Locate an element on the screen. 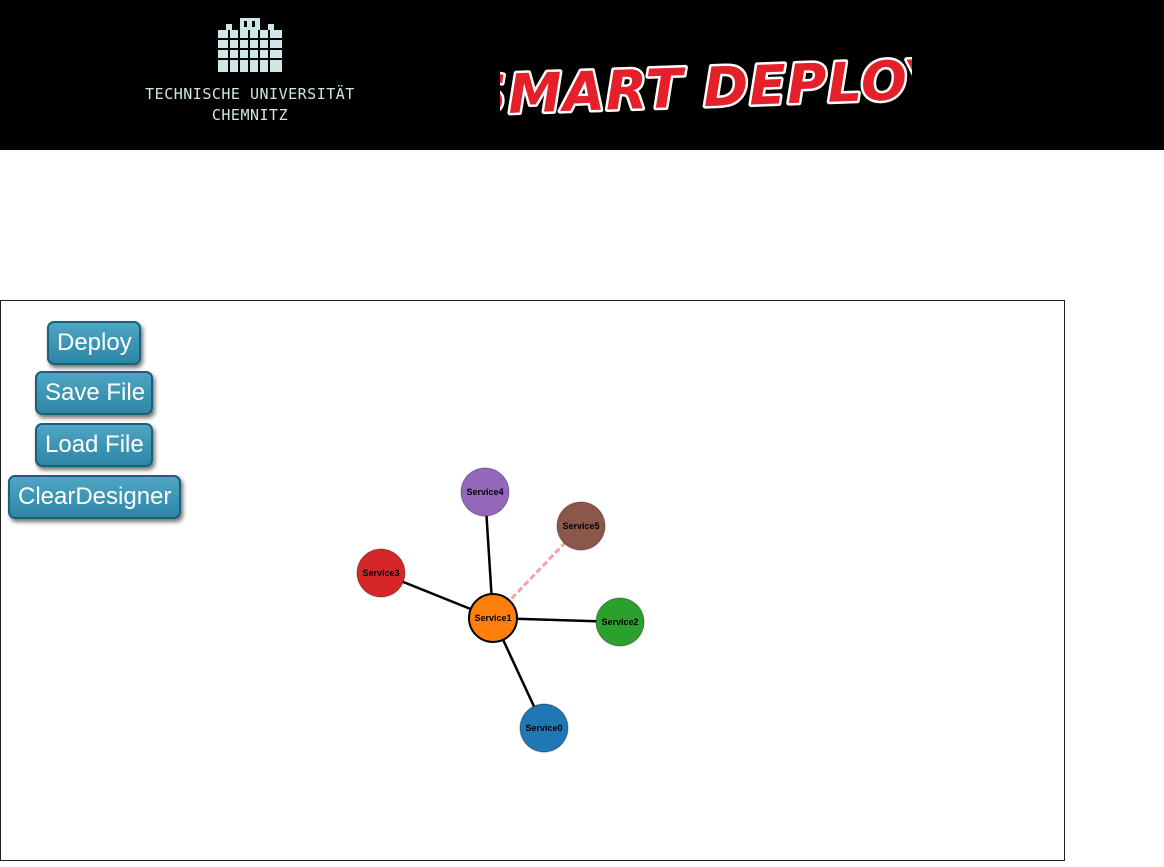  node-label: Service2 is located at coordinates (619, 622).